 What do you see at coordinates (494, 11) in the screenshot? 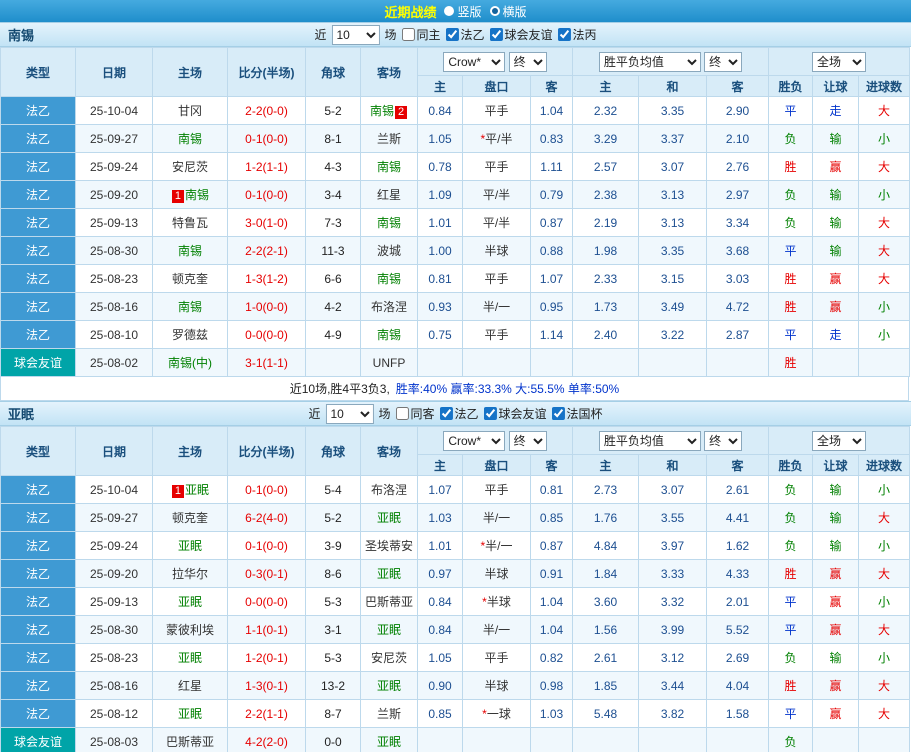
I see `radio-icon-horizontal` at bounding box center [494, 11].